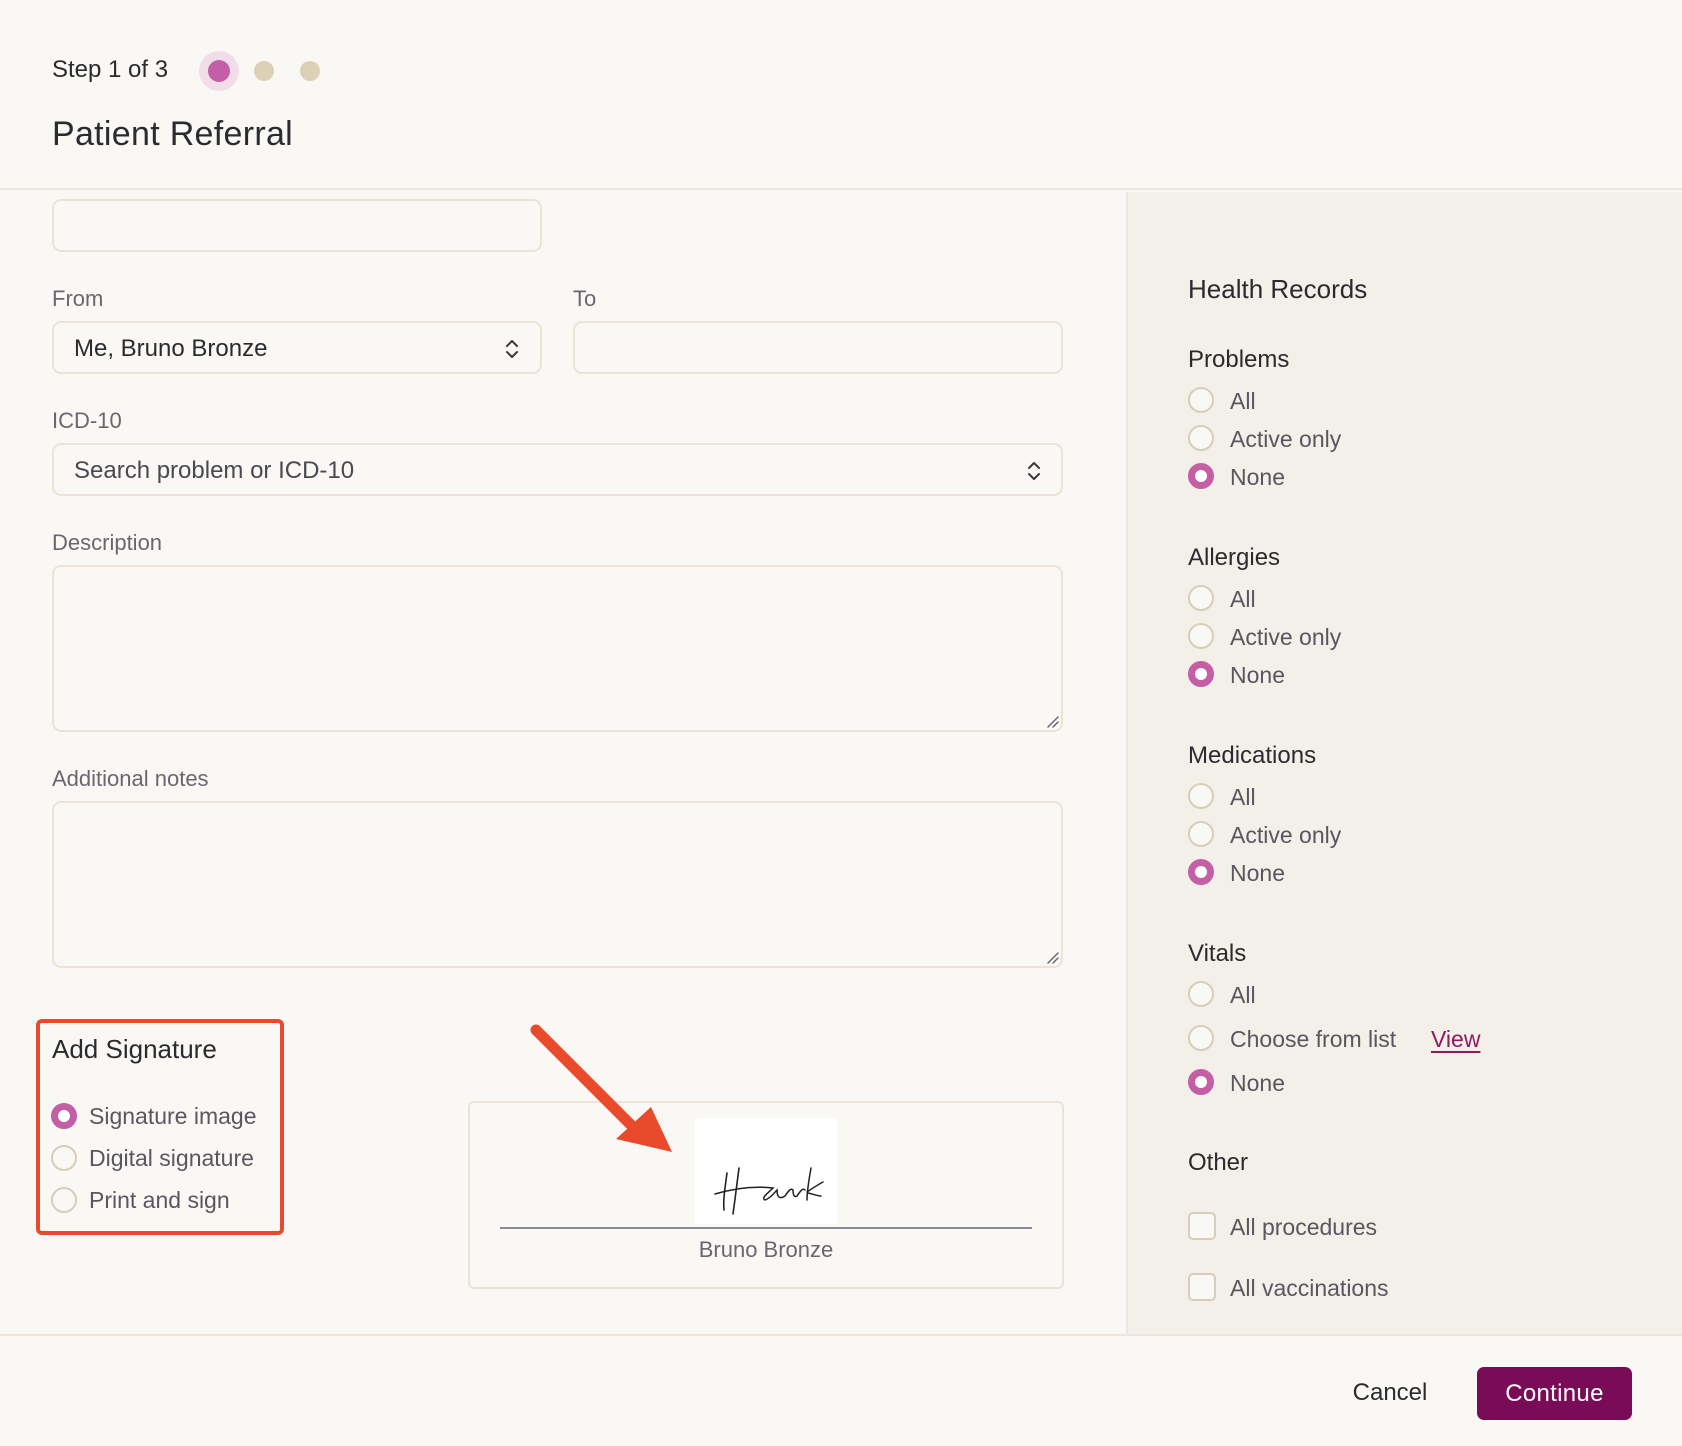 This screenshot has height=1446, width=1682. Describe the element at coordinates (1257, 873) in the screenshot. I see `medications-none-label: None` at that location.